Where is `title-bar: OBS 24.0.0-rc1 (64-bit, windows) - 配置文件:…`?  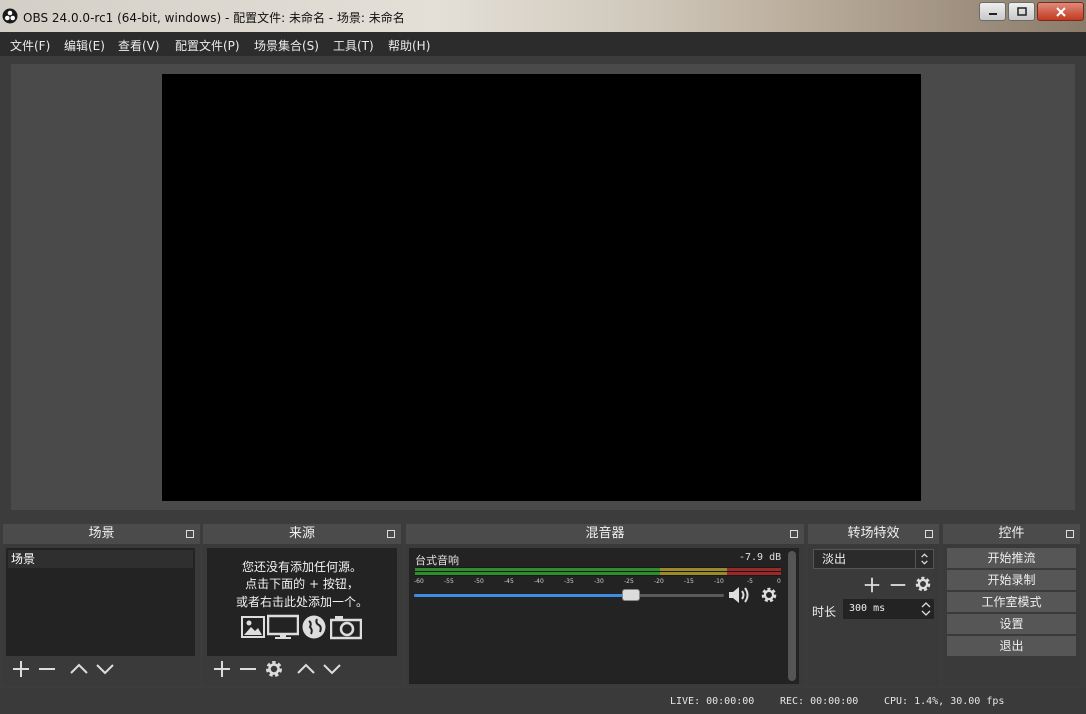
title-bar: OBS 24.0.0-rc1 (64-bit, windows) - 配置文件:… is located at coordinates (543, 16).